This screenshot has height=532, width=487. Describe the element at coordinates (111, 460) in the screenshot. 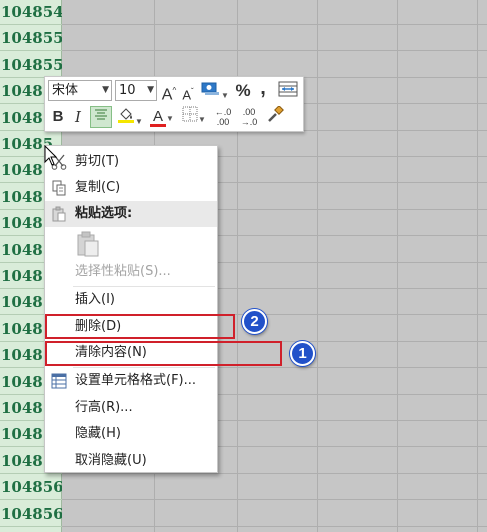

I see `menu-item-label: 取消隐藏(U)` at that location.